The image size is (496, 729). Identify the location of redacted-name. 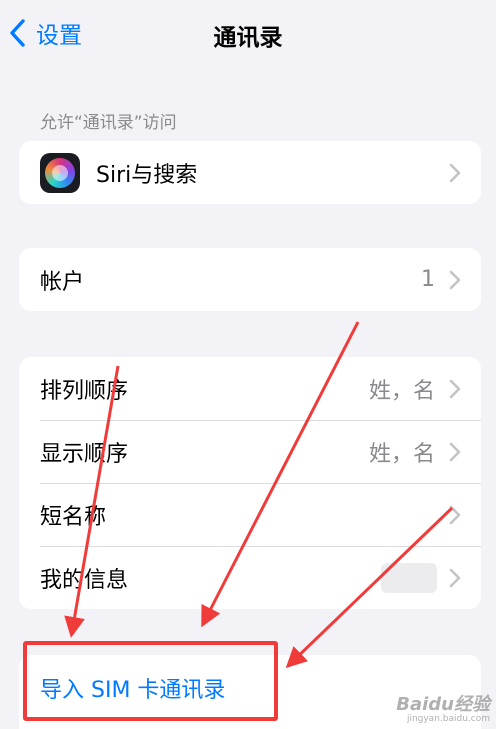
(409, 578).